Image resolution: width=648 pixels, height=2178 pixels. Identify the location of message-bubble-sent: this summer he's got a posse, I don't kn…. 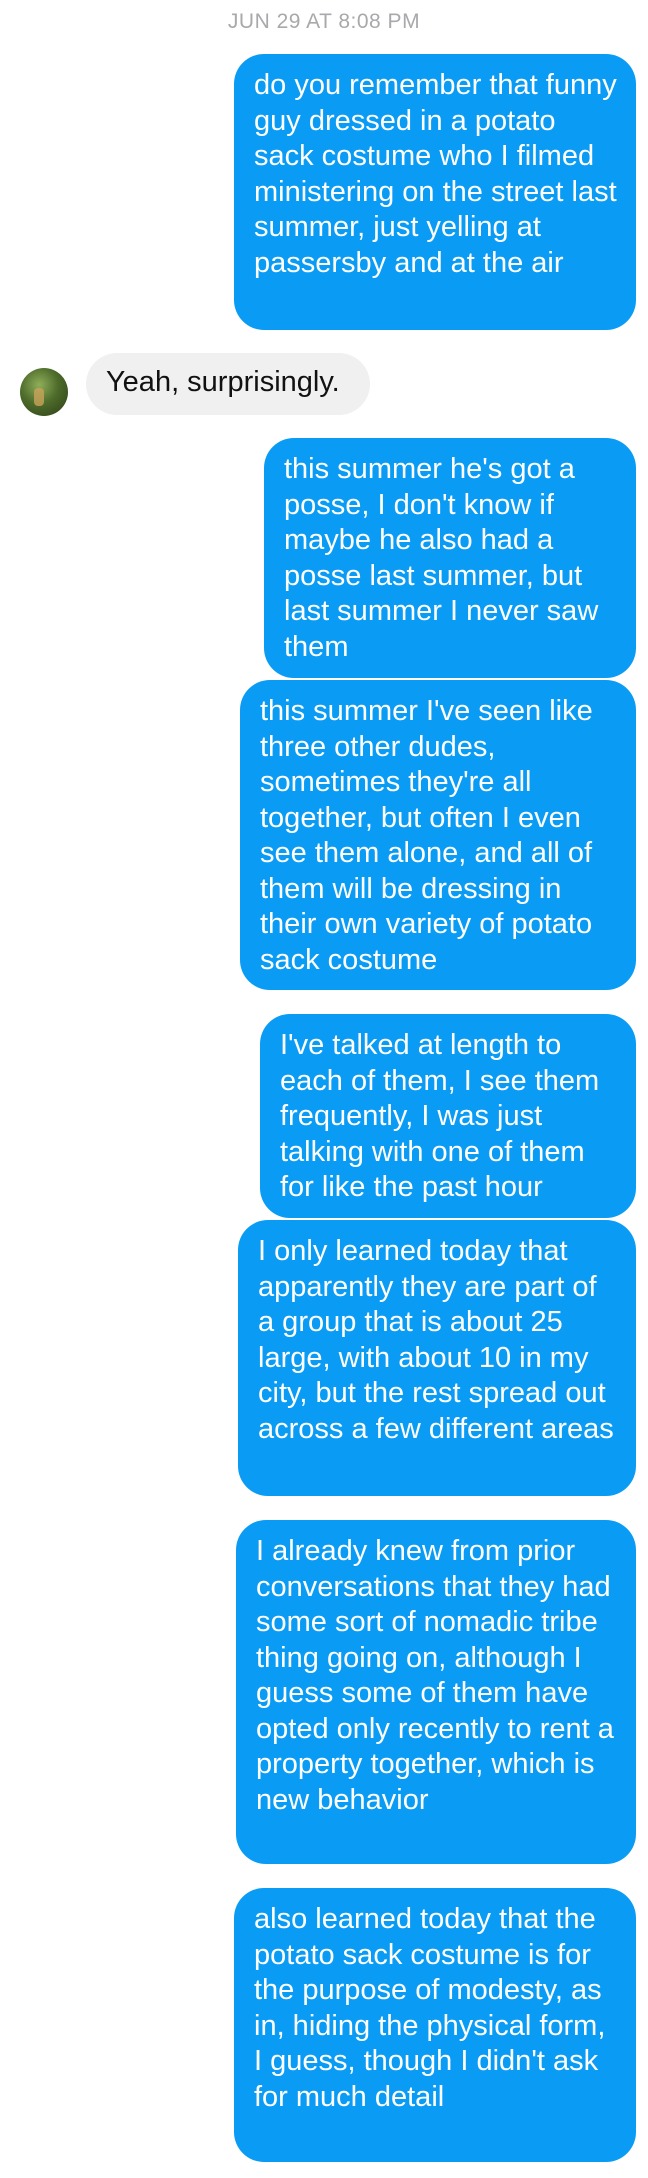
(450, 558).